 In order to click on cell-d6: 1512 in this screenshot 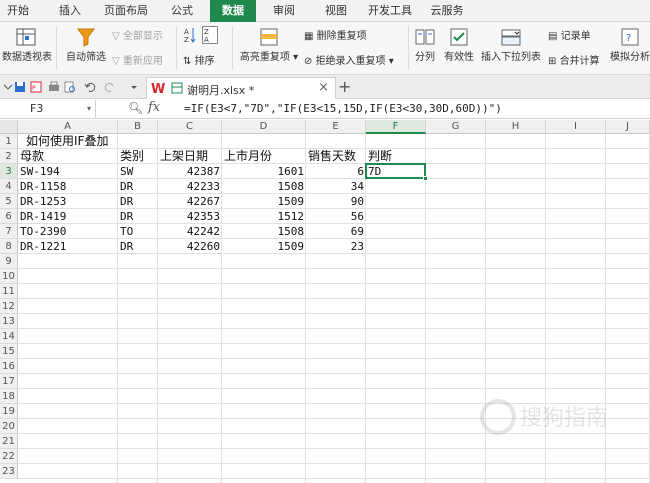, I will do `click(264, 216)`.